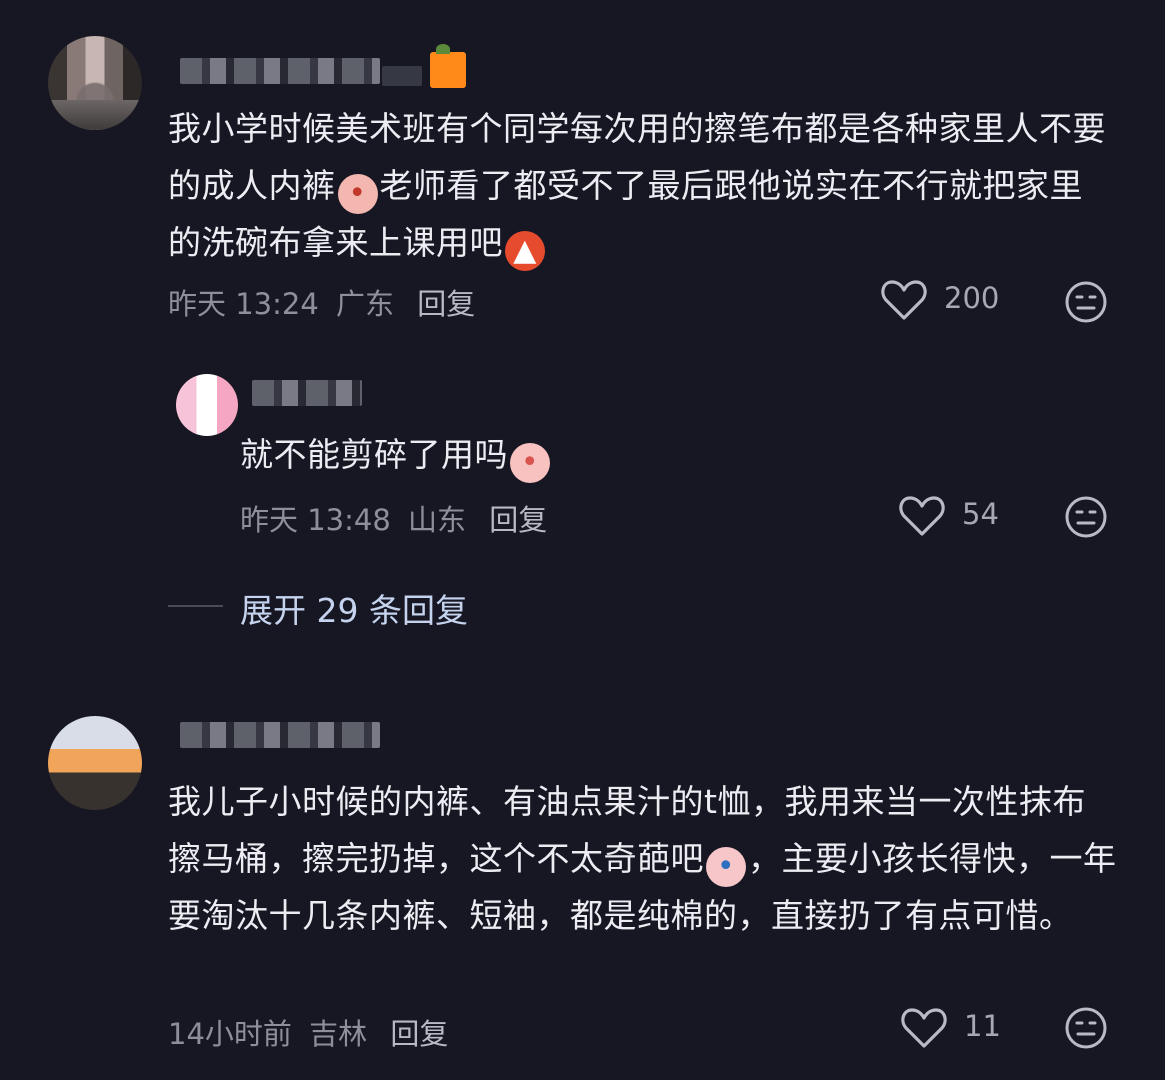  I want to click on reply-text: 就不能剪碎了用吗 •, so click(670, 454).